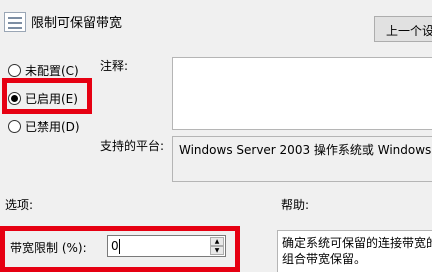 This screenshot has height=272, width=432. Describe the element at coordinates (354, 251) in the screenshot. I see `help-textbox: 确定系统可保留的连接带宽的 组合带宽保留。` at that location.